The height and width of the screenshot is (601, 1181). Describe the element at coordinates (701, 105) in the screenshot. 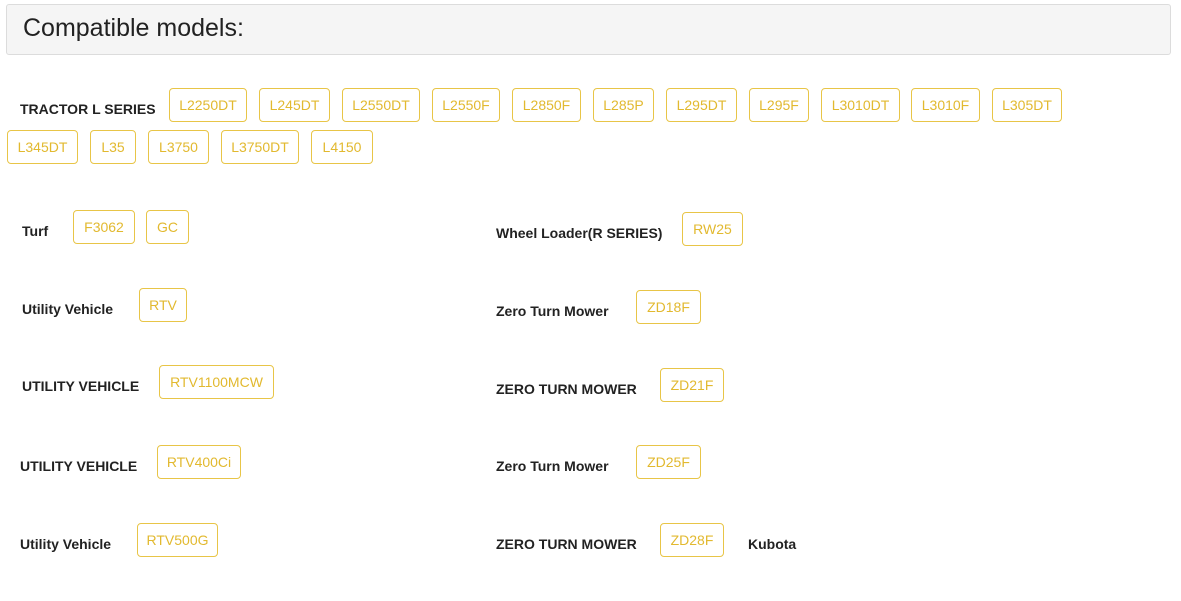

I see `model-tag-l295dt: L295DT` at that location.